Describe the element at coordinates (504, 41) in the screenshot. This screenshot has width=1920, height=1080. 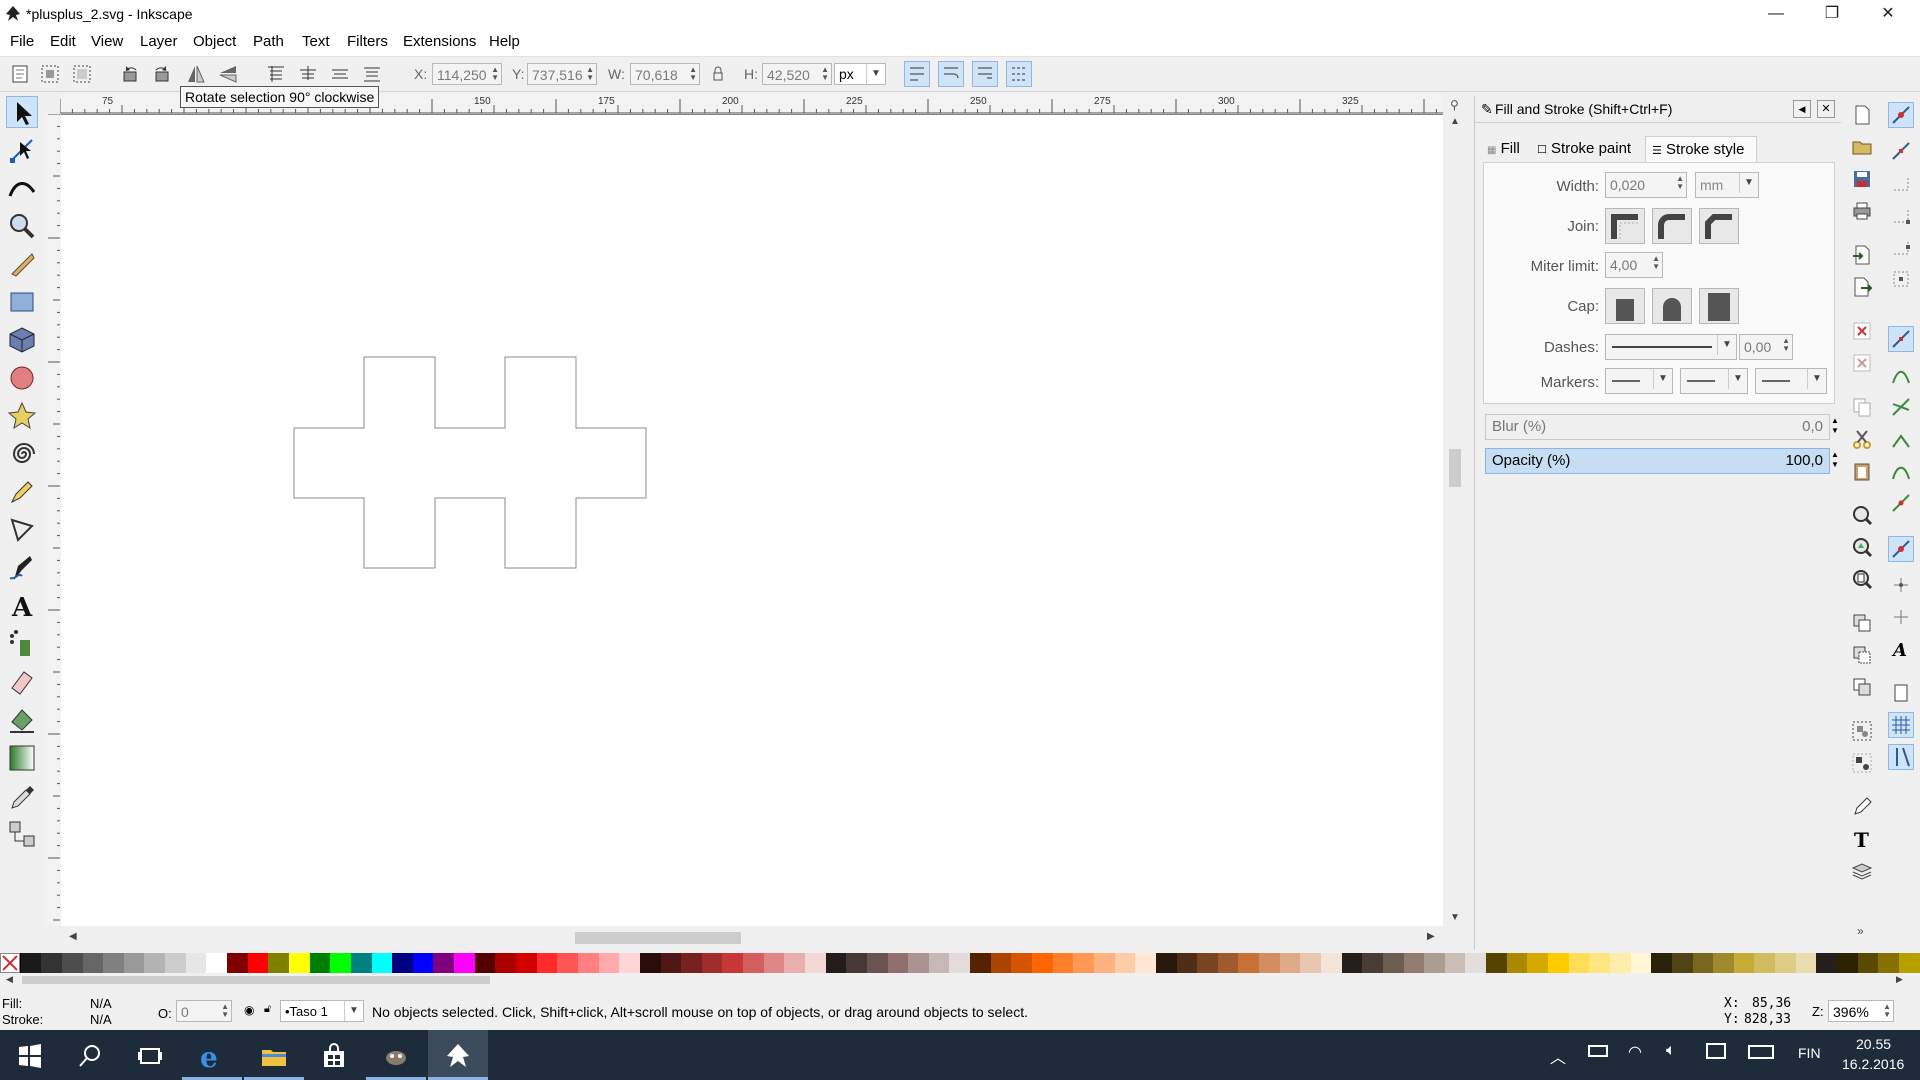
I see `menu-help: Help` at that location.